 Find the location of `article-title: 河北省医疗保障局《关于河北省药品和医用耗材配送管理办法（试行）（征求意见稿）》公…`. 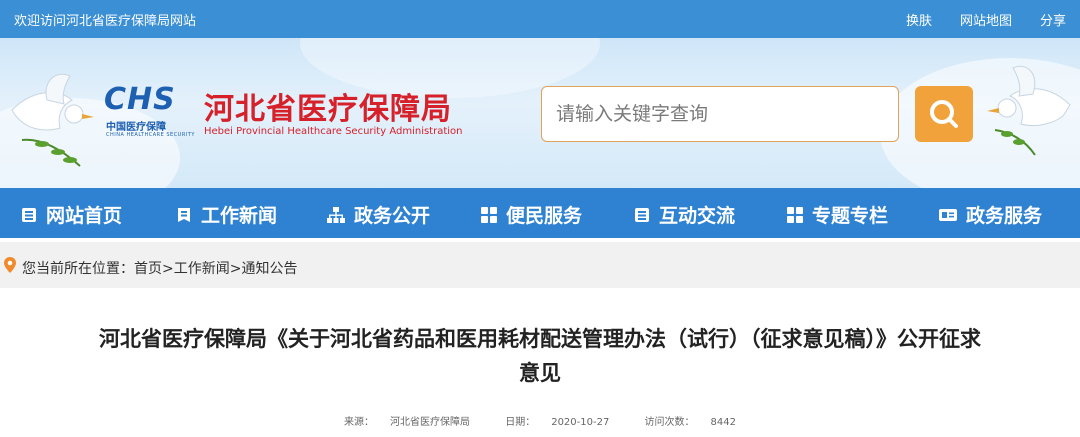

article-title: 河北省医疗保障局《关于河北省药品和医用耗材配送管理办法（试行）（征求意见稿）》公… is located at coordinates (540, 356).